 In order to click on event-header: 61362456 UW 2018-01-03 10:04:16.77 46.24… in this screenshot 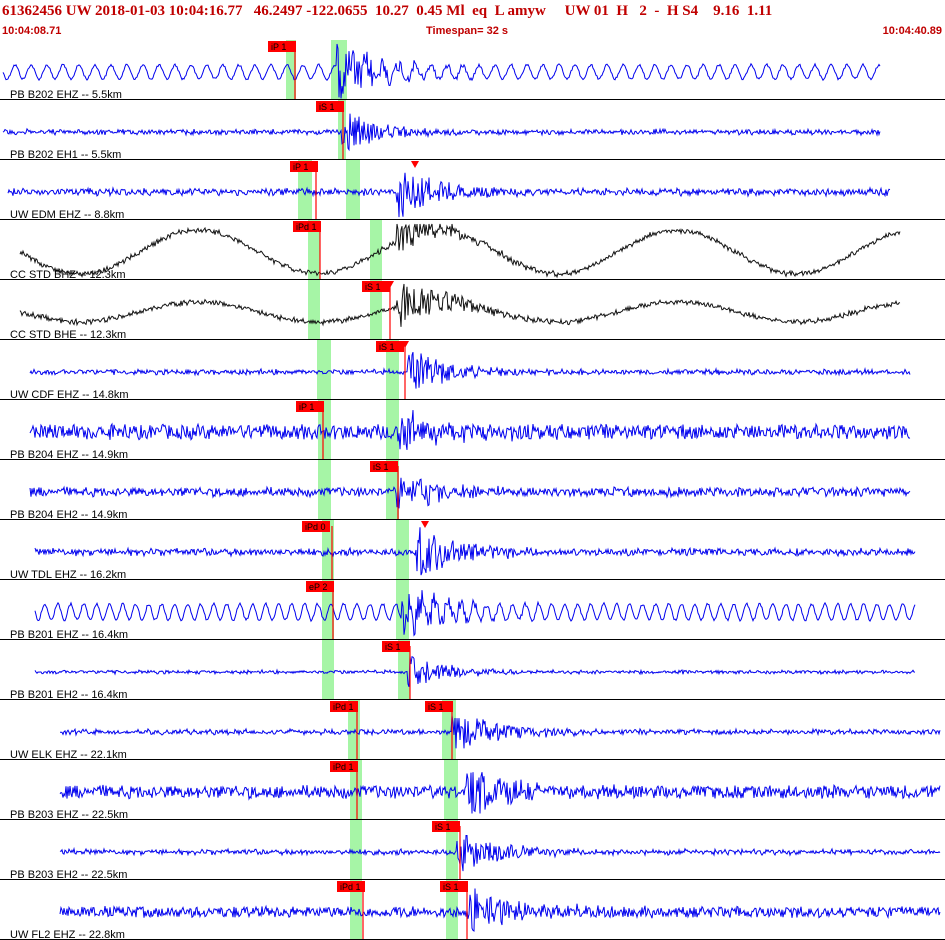, I will do `click(472, 20)`.